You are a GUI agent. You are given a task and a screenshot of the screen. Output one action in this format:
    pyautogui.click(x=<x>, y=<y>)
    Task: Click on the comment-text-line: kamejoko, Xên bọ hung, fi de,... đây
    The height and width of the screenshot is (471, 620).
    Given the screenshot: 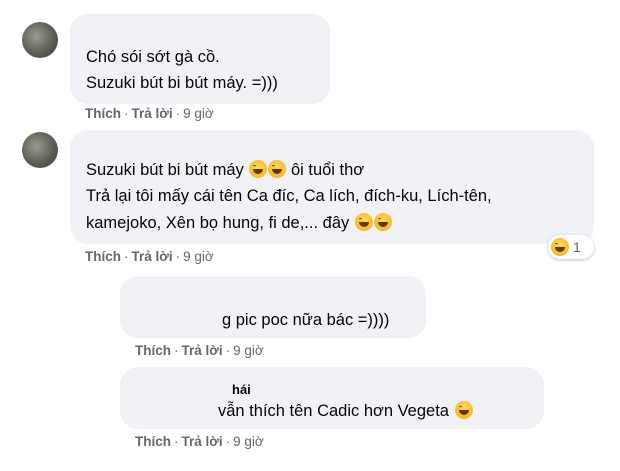 What is the action you would take?
    pyautogui.click(x=239, y=223)
    